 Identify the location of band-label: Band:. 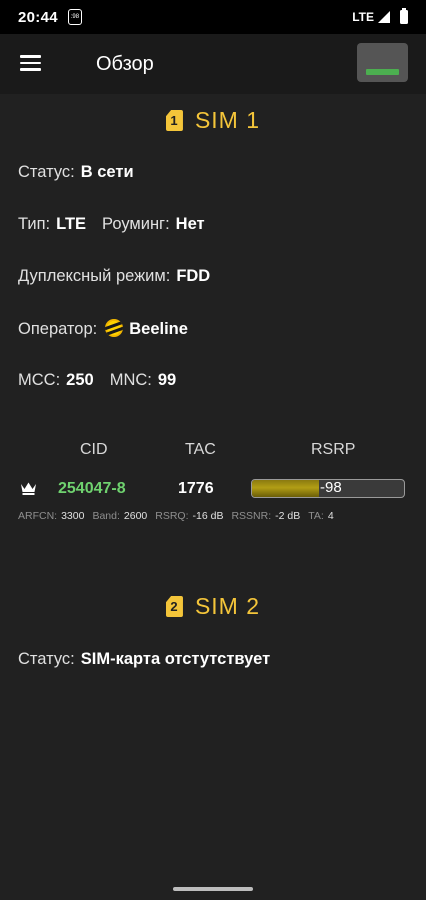
(106, 516).